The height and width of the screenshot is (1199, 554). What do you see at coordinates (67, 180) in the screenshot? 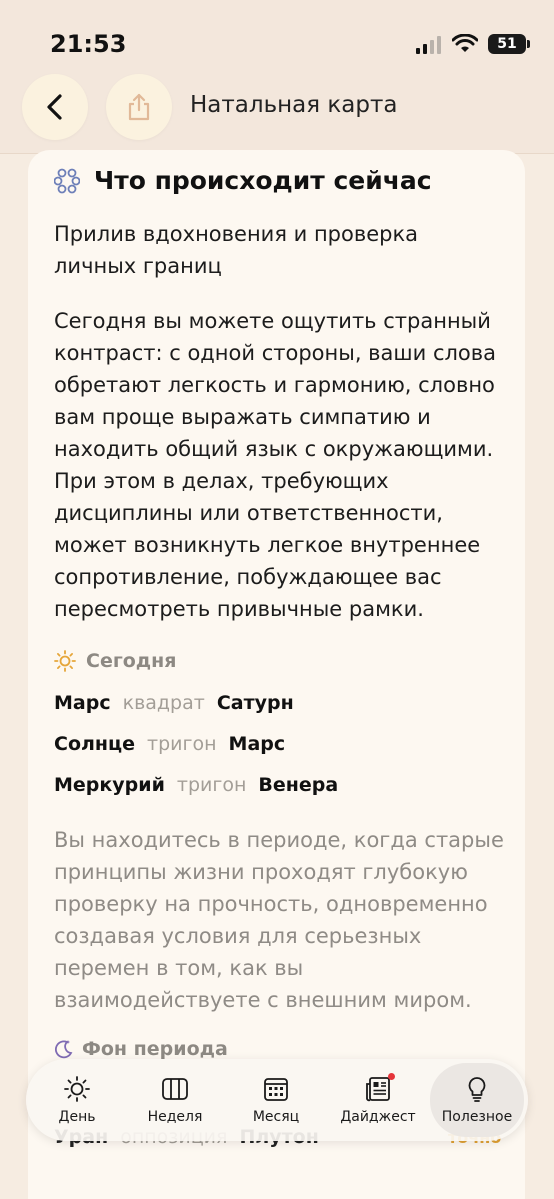
I see `orbits-icon` at bounding box center [67, 180].